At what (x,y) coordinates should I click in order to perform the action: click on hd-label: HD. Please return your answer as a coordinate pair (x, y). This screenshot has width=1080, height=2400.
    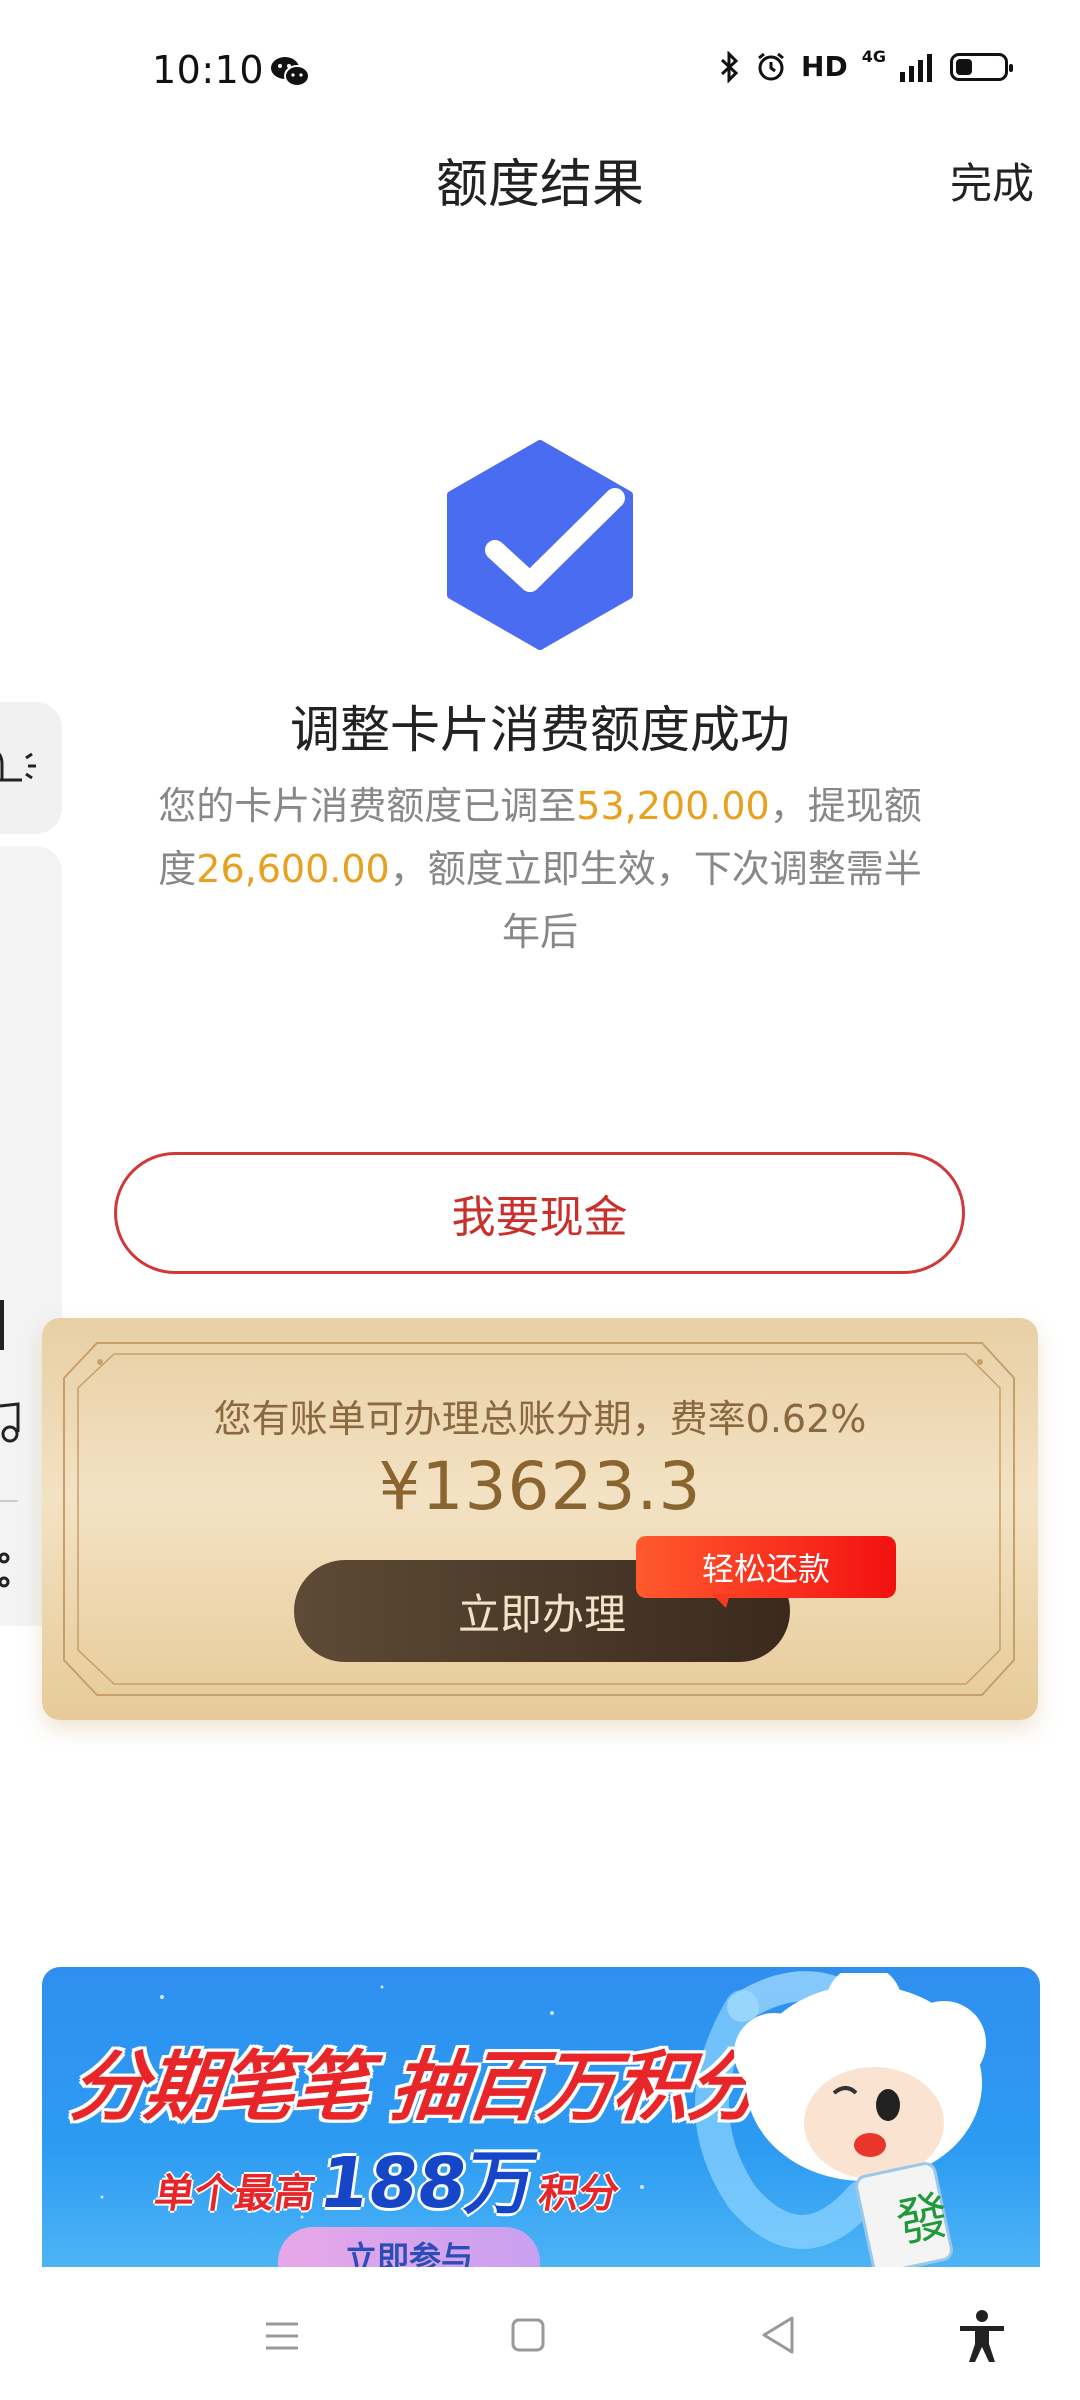
    Looking at the image, I should click on (824, 66).